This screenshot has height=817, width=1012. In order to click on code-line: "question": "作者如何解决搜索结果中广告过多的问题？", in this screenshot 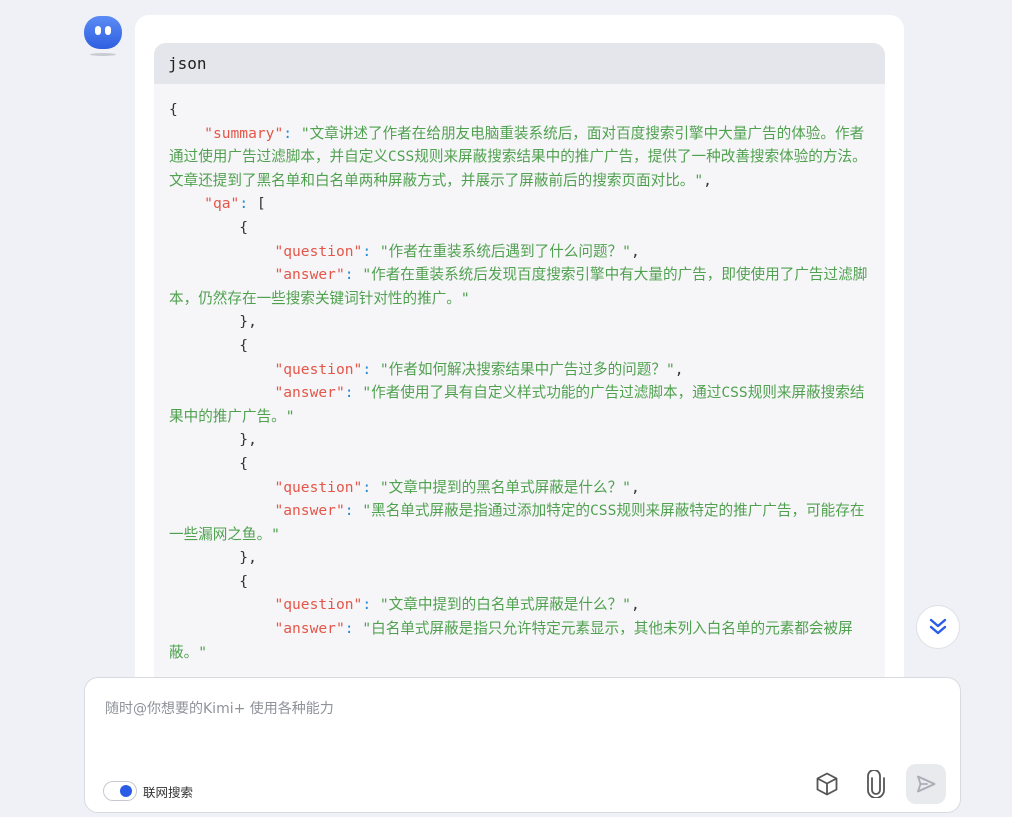, I will do `click(426, 369)`.